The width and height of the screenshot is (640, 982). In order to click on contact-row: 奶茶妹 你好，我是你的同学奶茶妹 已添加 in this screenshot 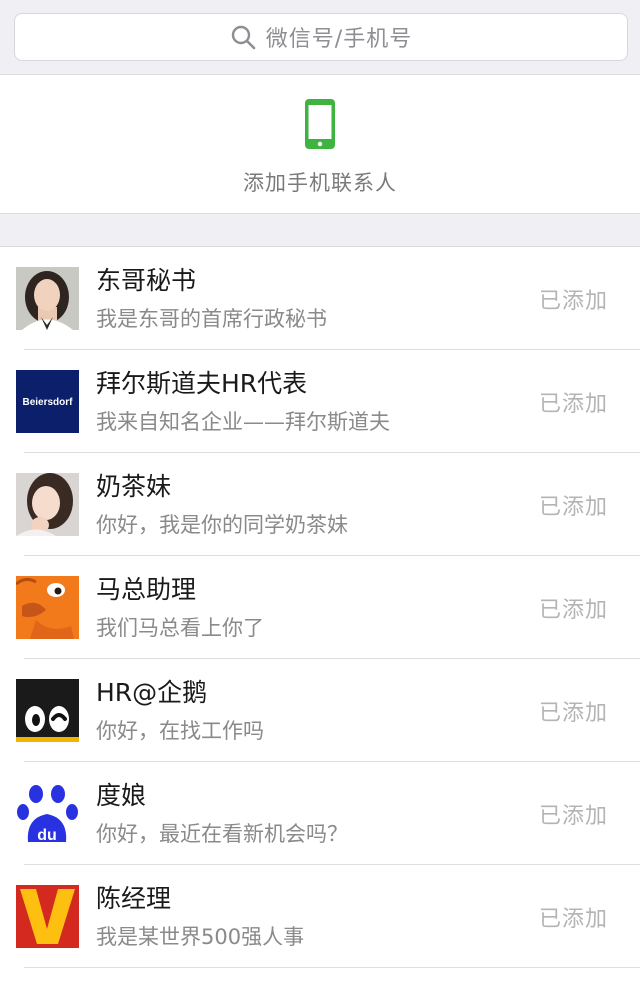, I will do `click(320, 504)`.